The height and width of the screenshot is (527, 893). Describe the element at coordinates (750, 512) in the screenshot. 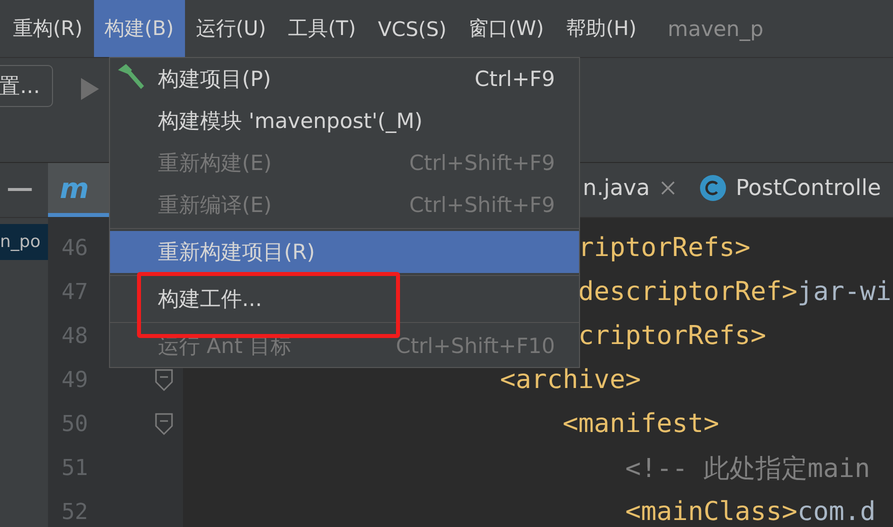

I see `code-line: <mainClass>com.d` at that location.